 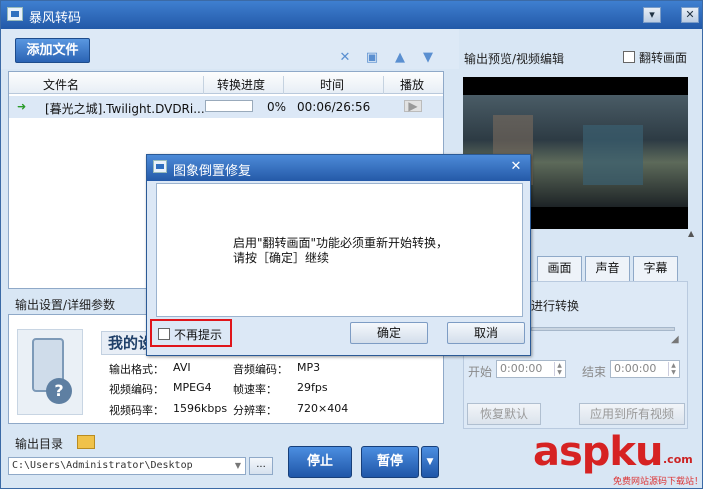 What do you see at coordinates (277, 107) in the screenshot?
I see `progress-text: 0%` at bounding box center [277, 107].